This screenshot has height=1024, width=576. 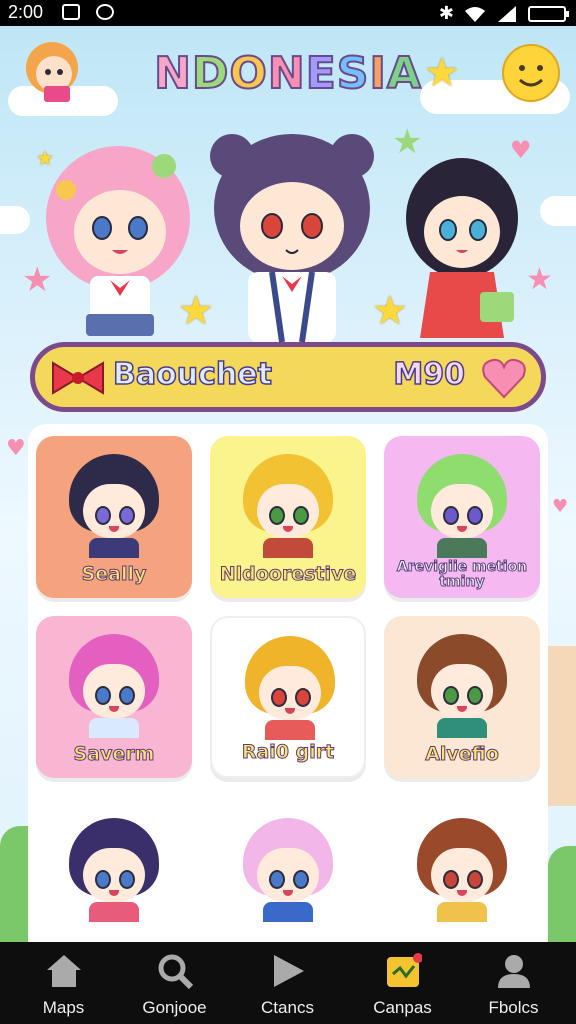 I want to click on character-card: Nldoorestive, so click(x=288, y=517).